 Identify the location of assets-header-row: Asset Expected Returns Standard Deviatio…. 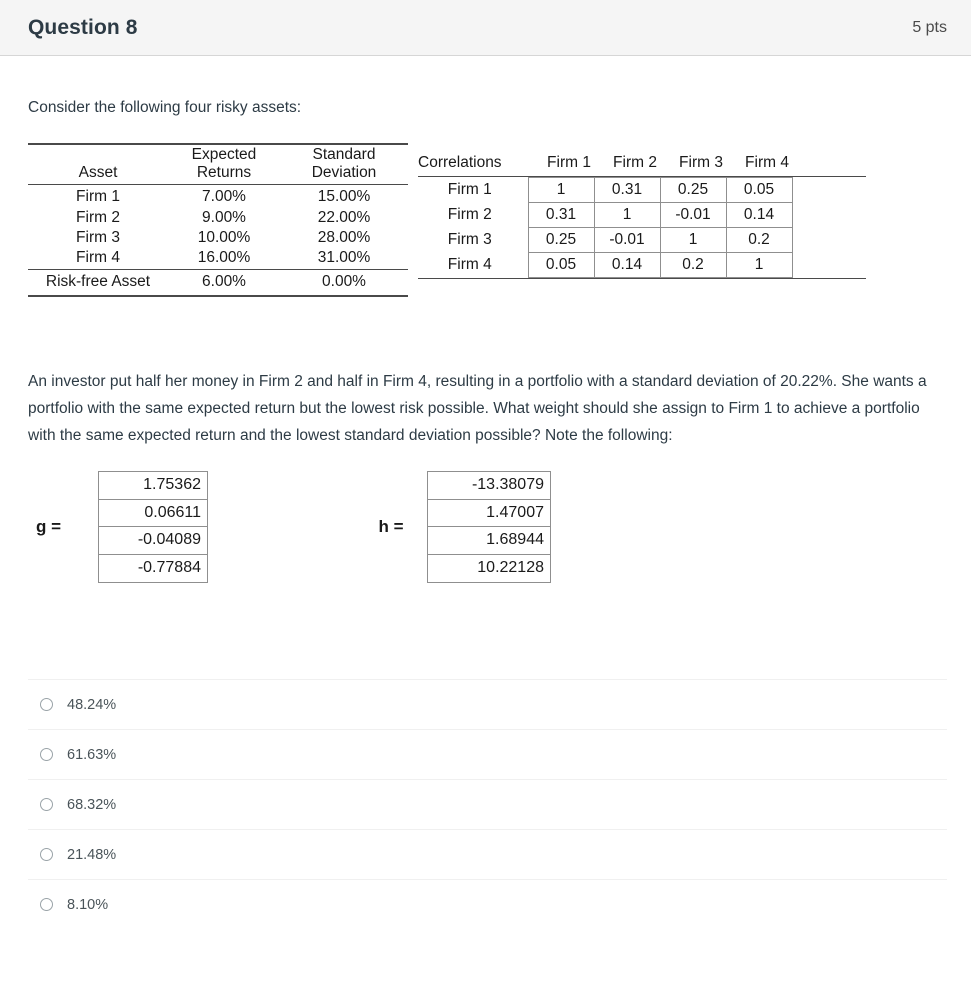
(218, 164).